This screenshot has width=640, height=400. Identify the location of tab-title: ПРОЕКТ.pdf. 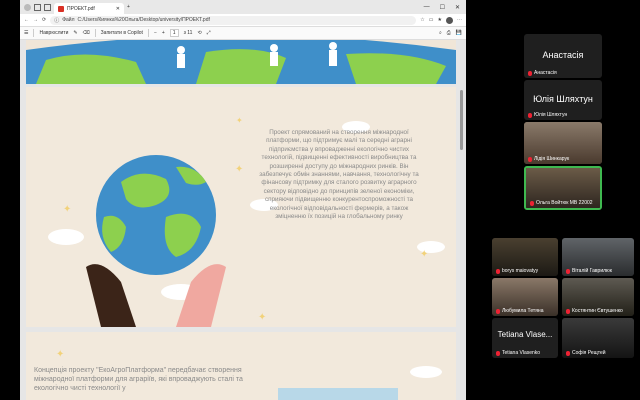
(81, 8).